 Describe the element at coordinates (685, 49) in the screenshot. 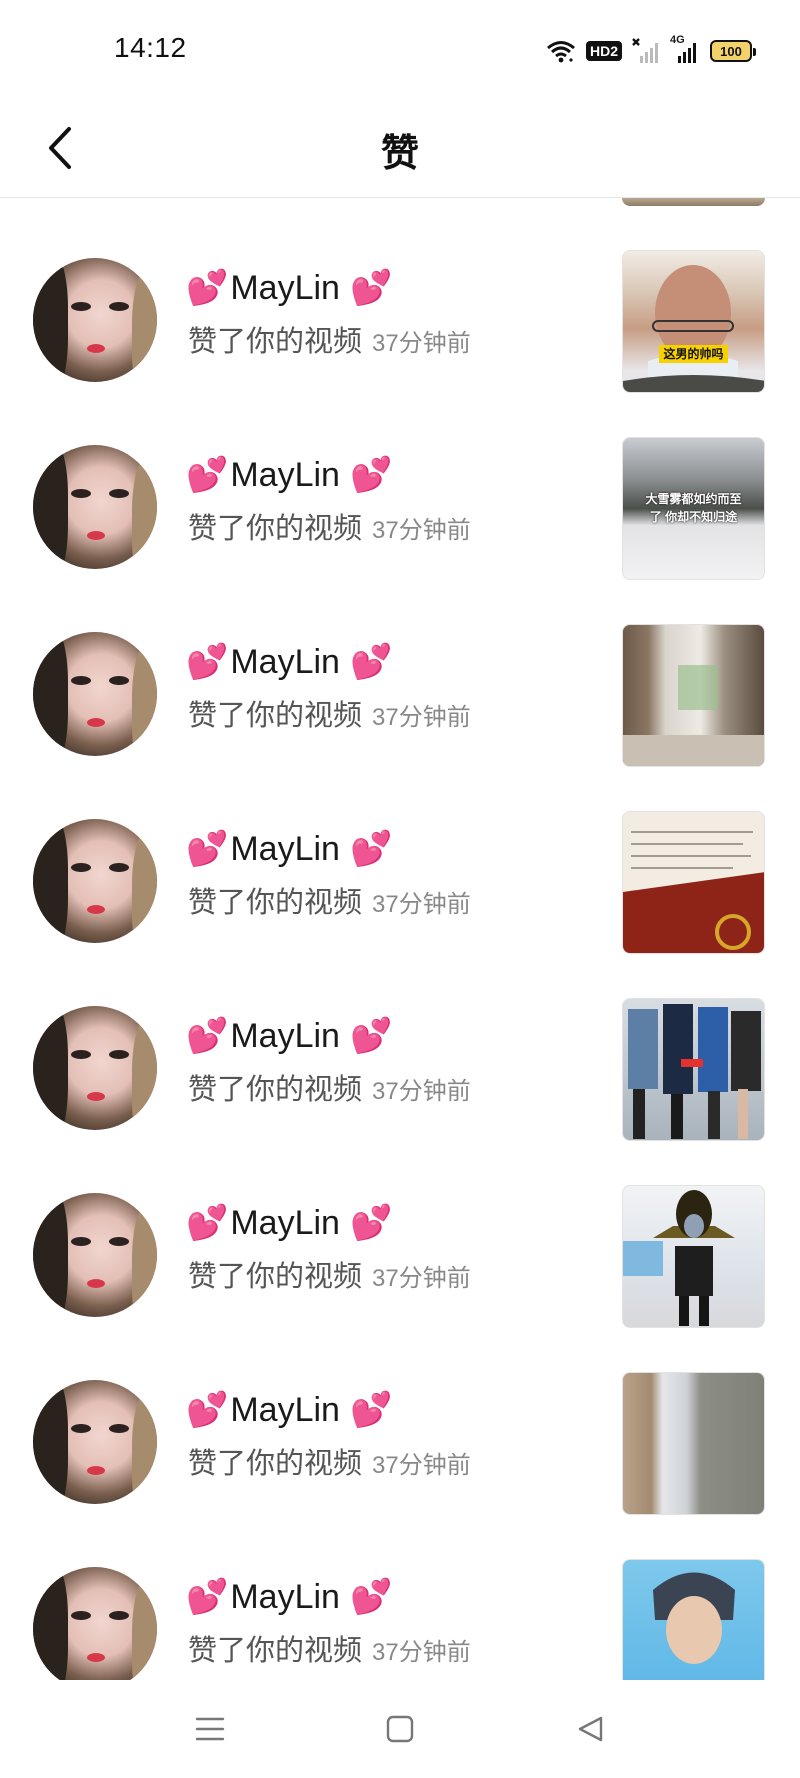

I see `signal-4g-icon: 4G` at that location.